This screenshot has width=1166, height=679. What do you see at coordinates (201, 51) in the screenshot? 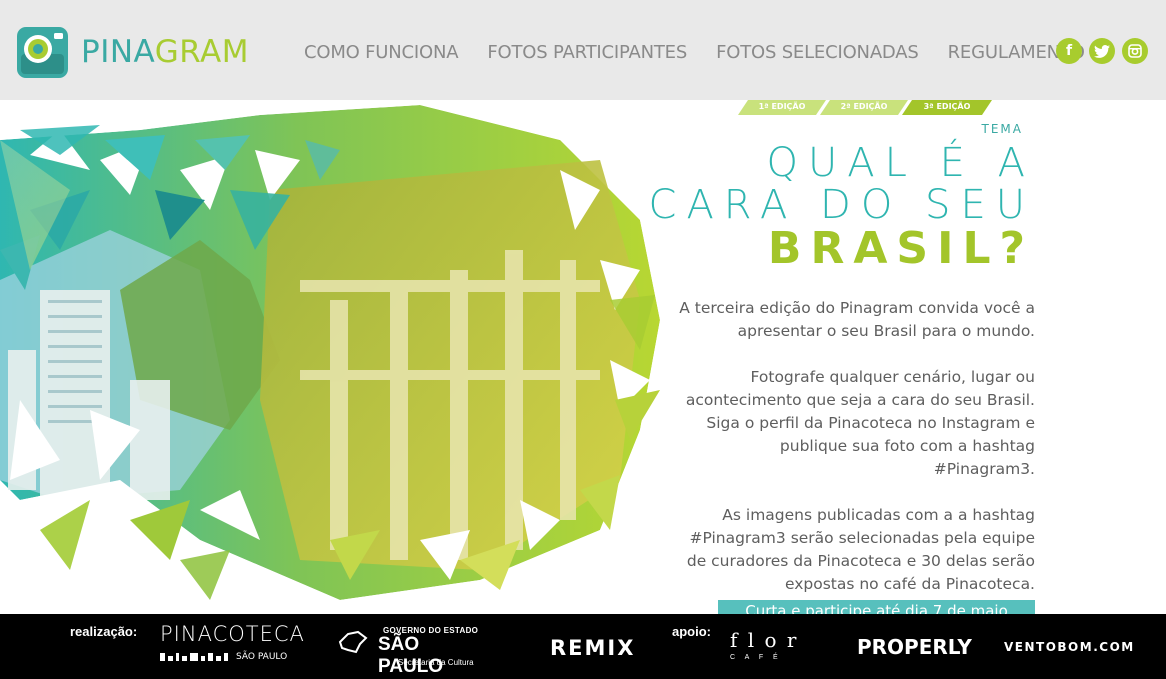
I see `brand-part2: GRAM` at bounding box center [201, 51].